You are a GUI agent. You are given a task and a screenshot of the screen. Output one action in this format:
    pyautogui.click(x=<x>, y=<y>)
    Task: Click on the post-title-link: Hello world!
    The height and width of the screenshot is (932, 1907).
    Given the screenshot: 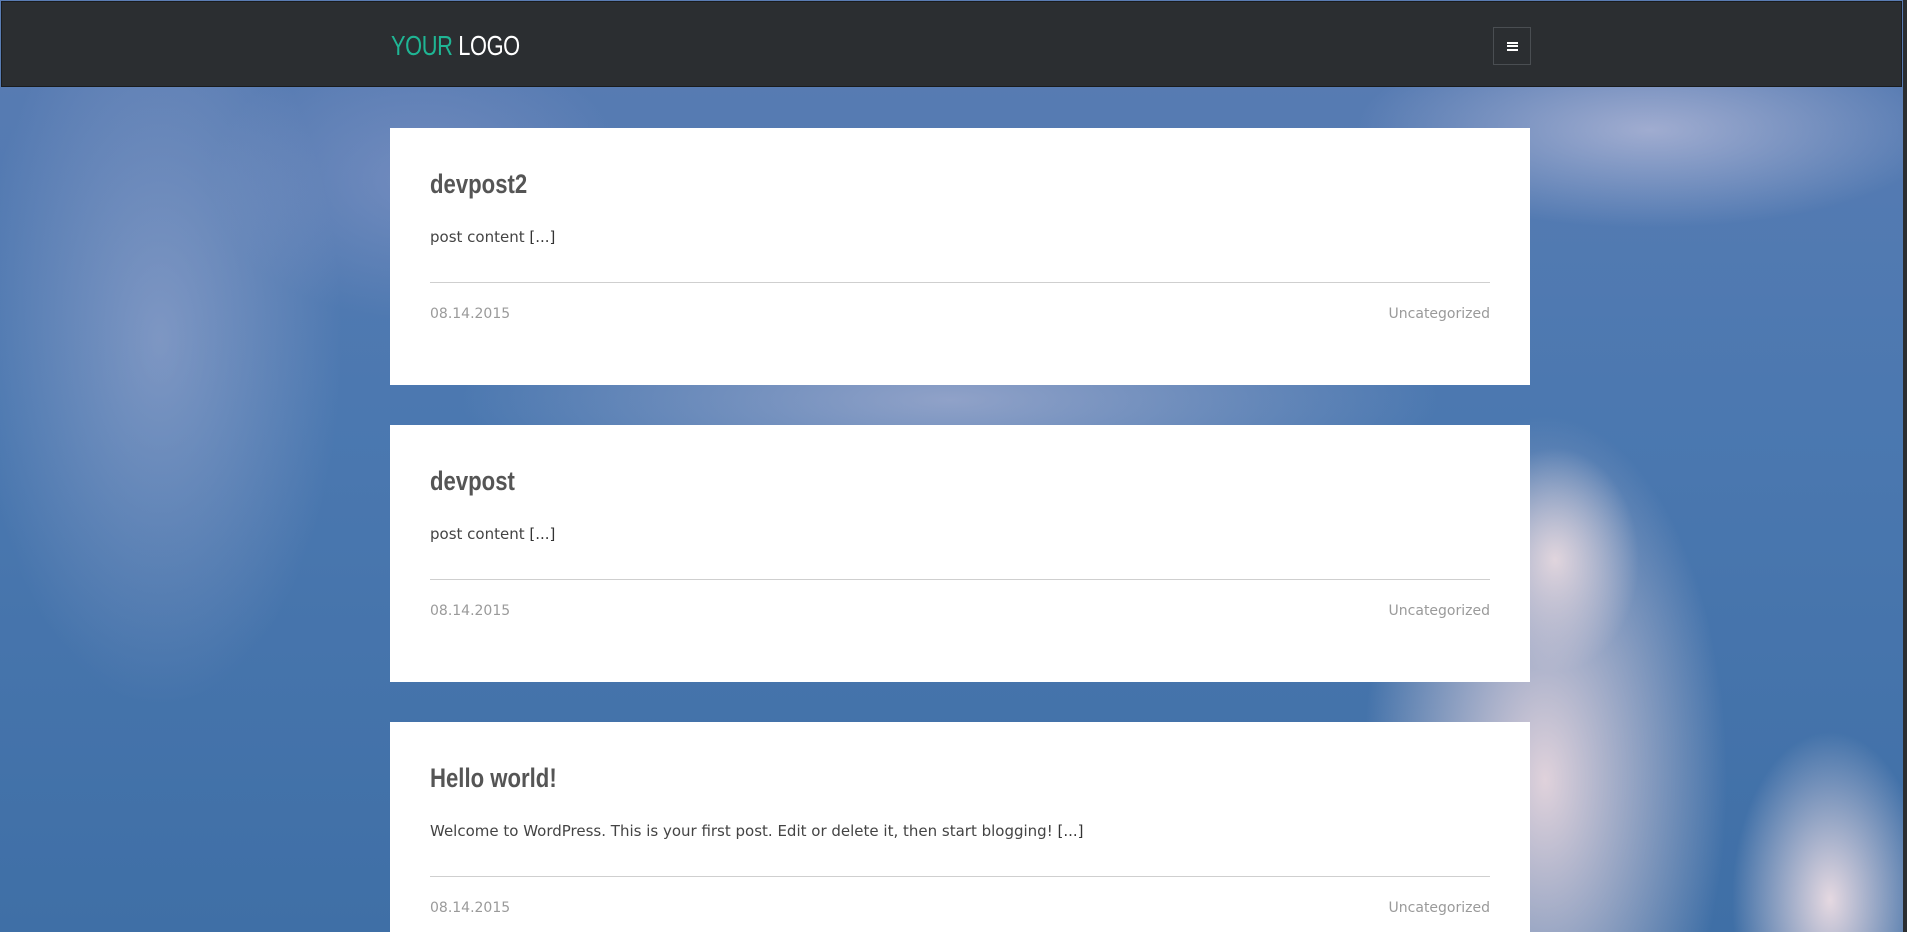 What is the action you would take?
    pyautogui.click(x=864, y=758)
    